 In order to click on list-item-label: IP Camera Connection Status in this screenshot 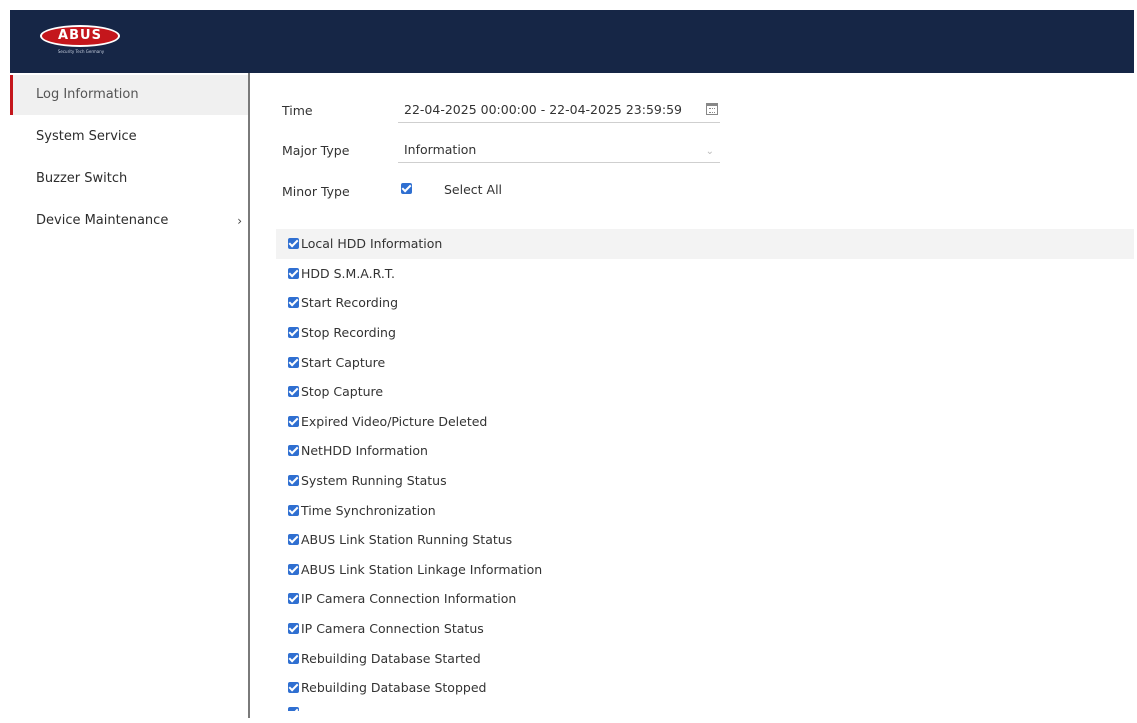, I will do `click(392, 629)`.